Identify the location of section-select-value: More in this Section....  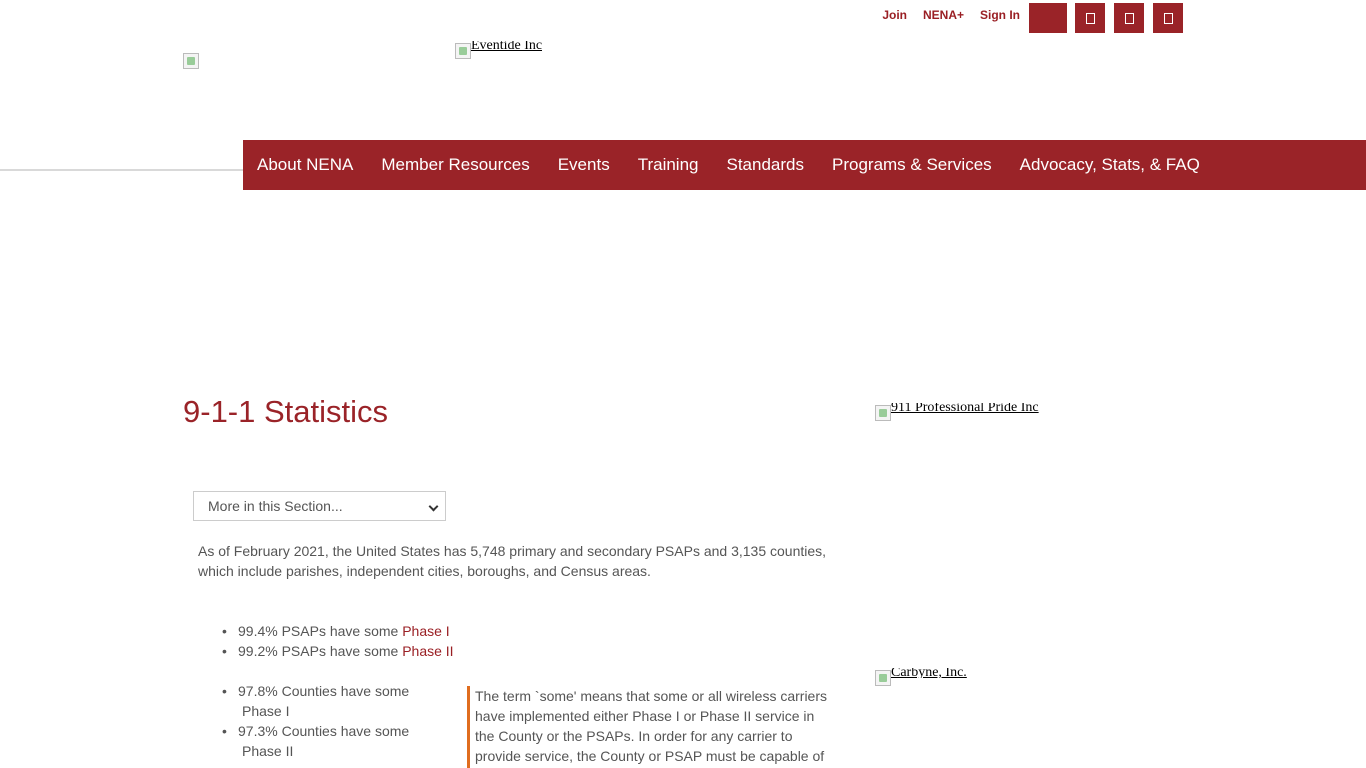
(275, 506).